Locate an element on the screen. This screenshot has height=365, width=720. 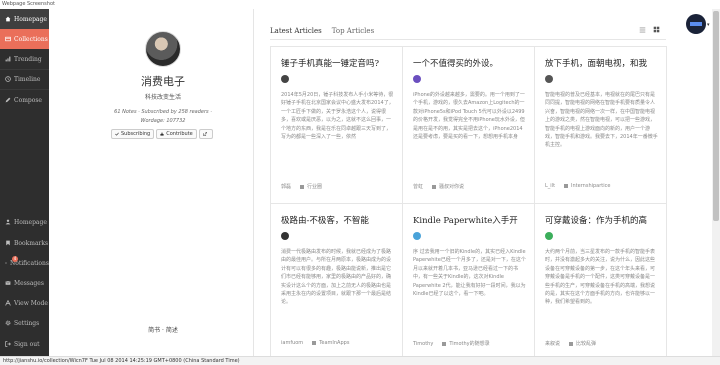
avatar-logo-icon is located at coordinates (696, 24).